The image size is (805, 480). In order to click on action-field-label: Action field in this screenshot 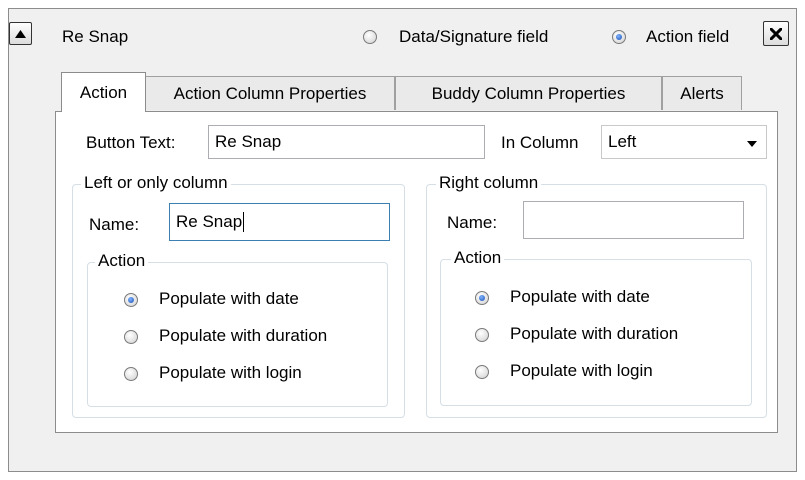, I will do `click(687, 37)`.